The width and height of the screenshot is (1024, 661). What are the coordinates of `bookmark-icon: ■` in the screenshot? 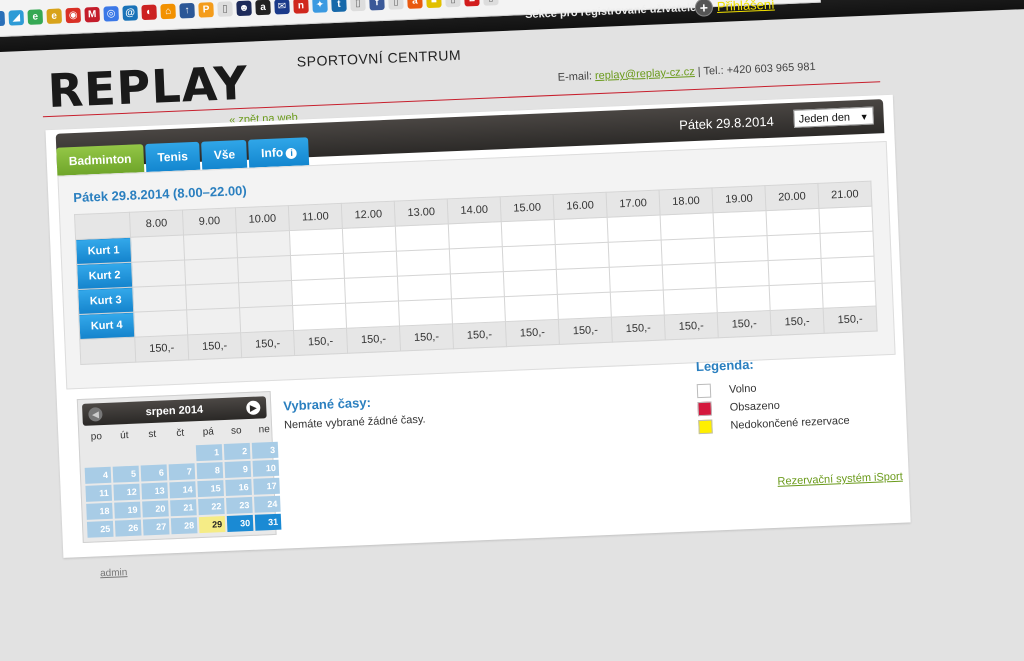 It's located at (434, 4).